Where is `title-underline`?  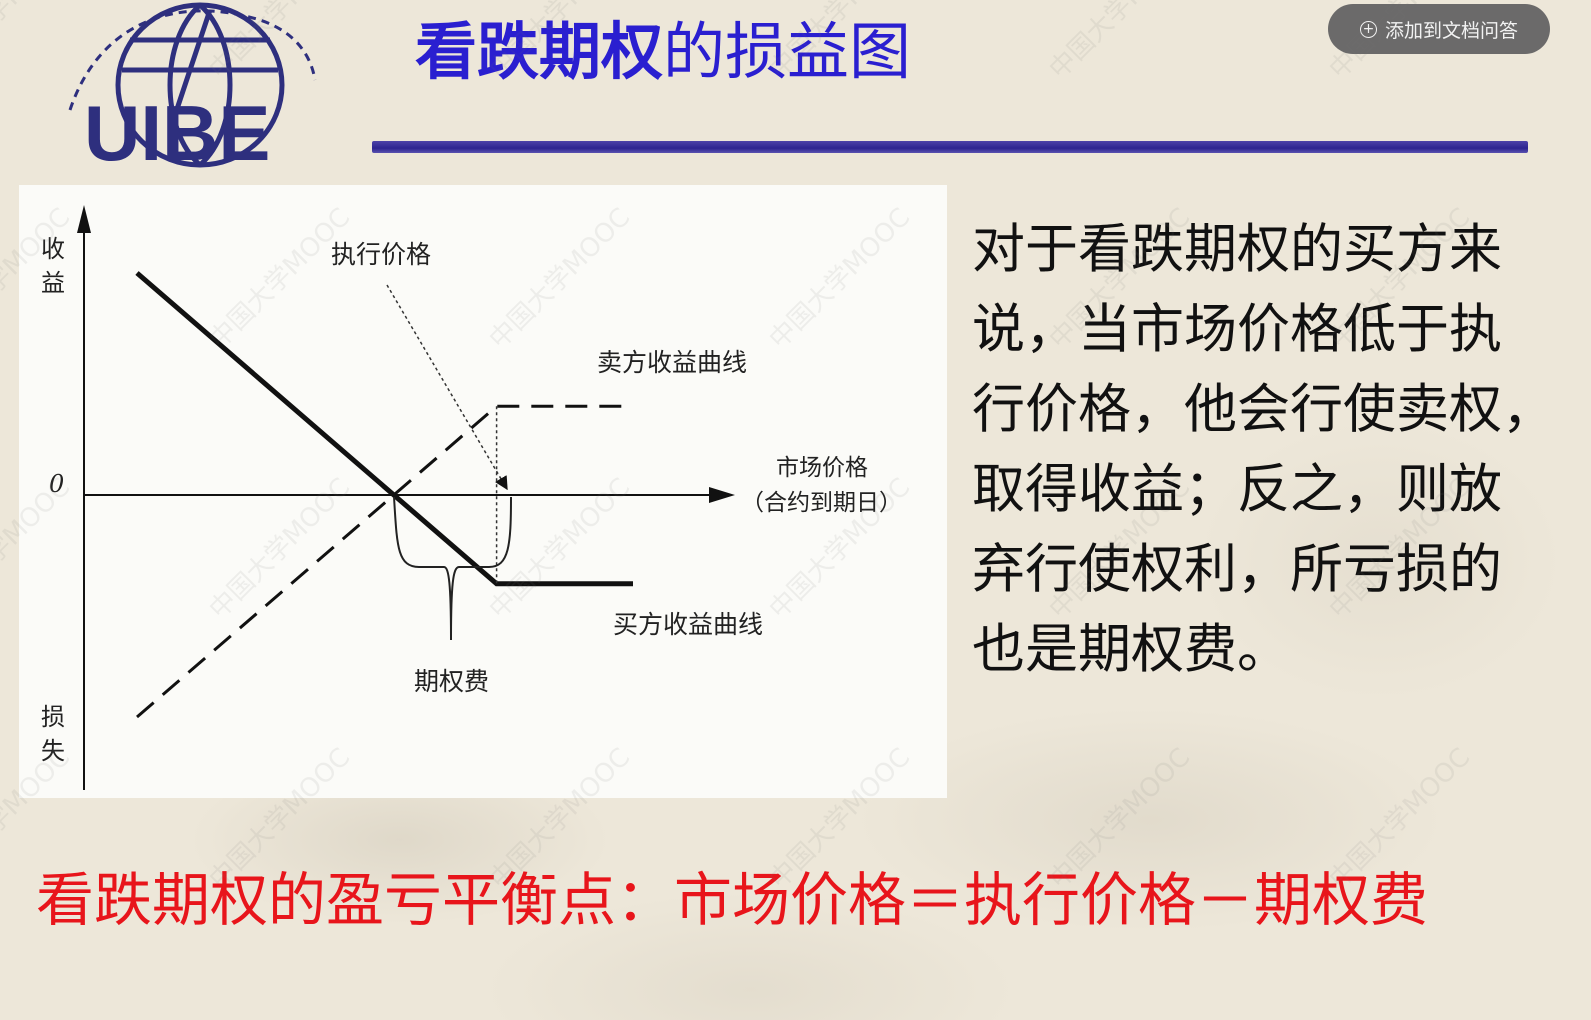 title-underline is located at coordinates (950, 147).